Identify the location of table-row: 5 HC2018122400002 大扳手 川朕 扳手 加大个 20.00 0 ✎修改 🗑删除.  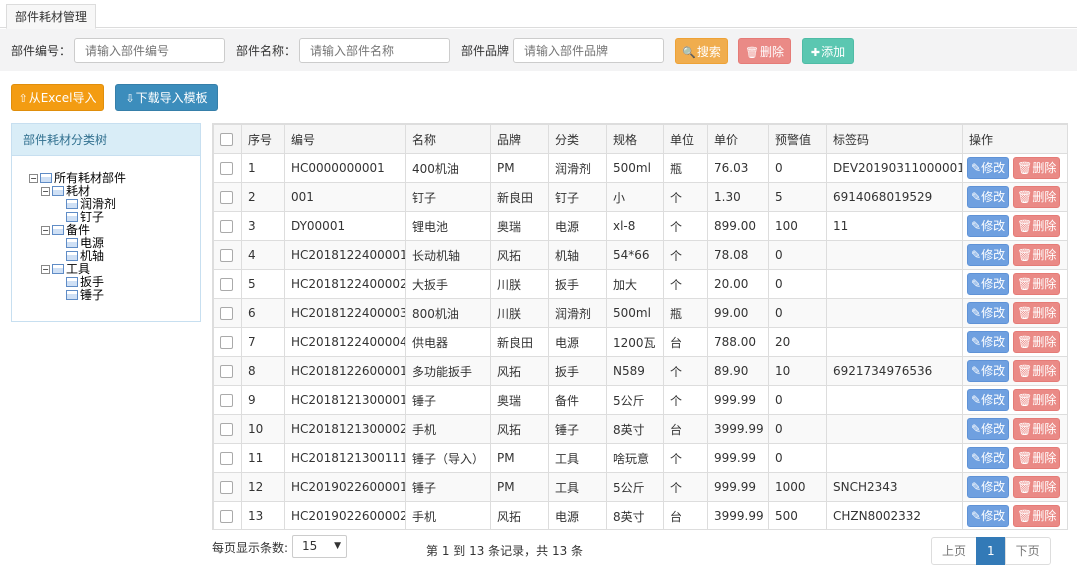
(640, 284).